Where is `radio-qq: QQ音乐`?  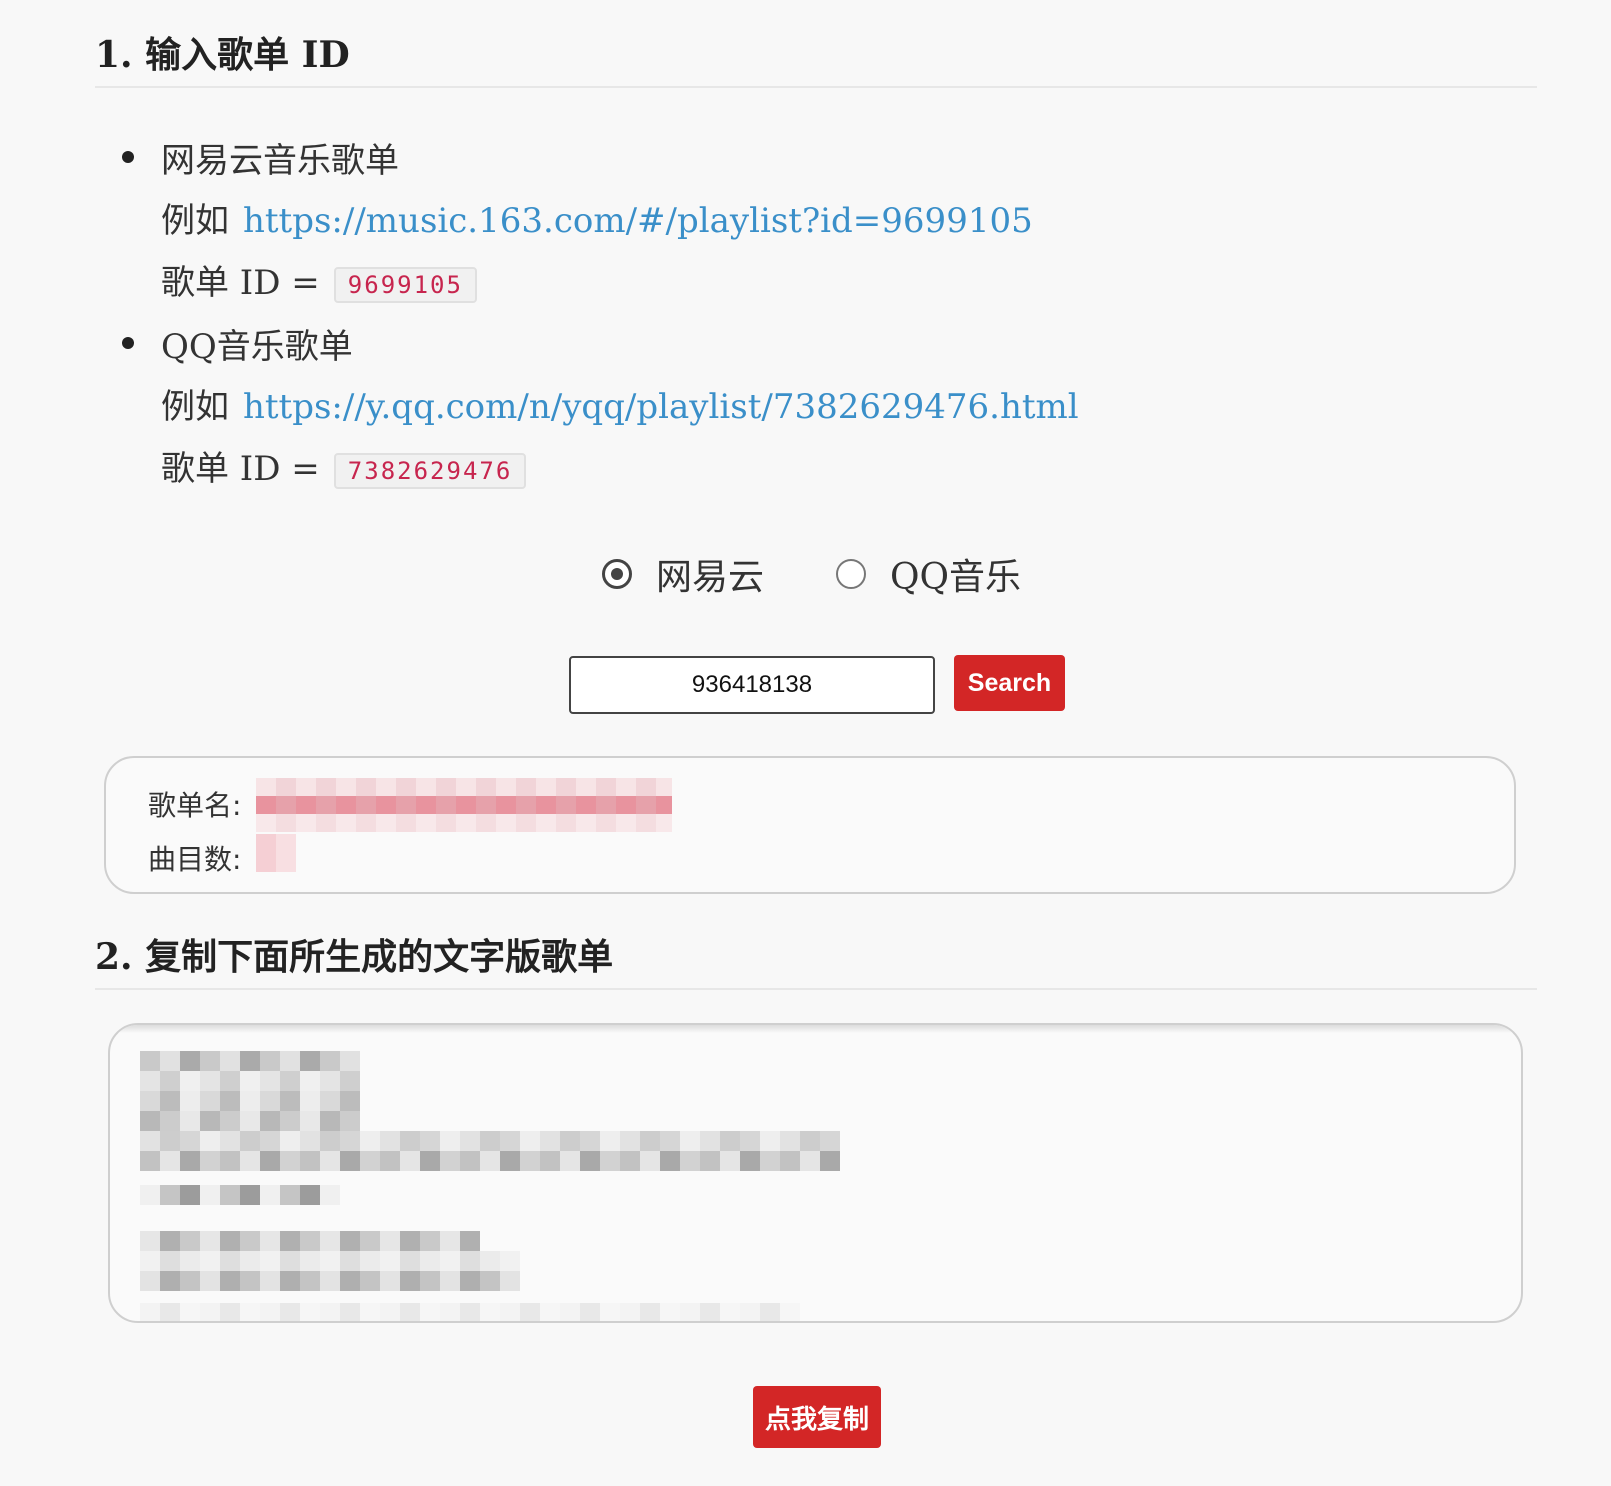 radio-qq: QQ音乐 is located at coordinates (928, 574).